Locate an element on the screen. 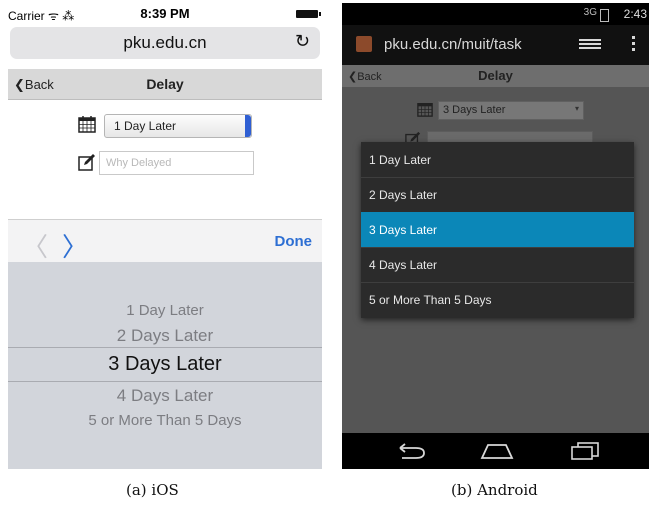  tabs-icon is located at coordinates (590, 45).